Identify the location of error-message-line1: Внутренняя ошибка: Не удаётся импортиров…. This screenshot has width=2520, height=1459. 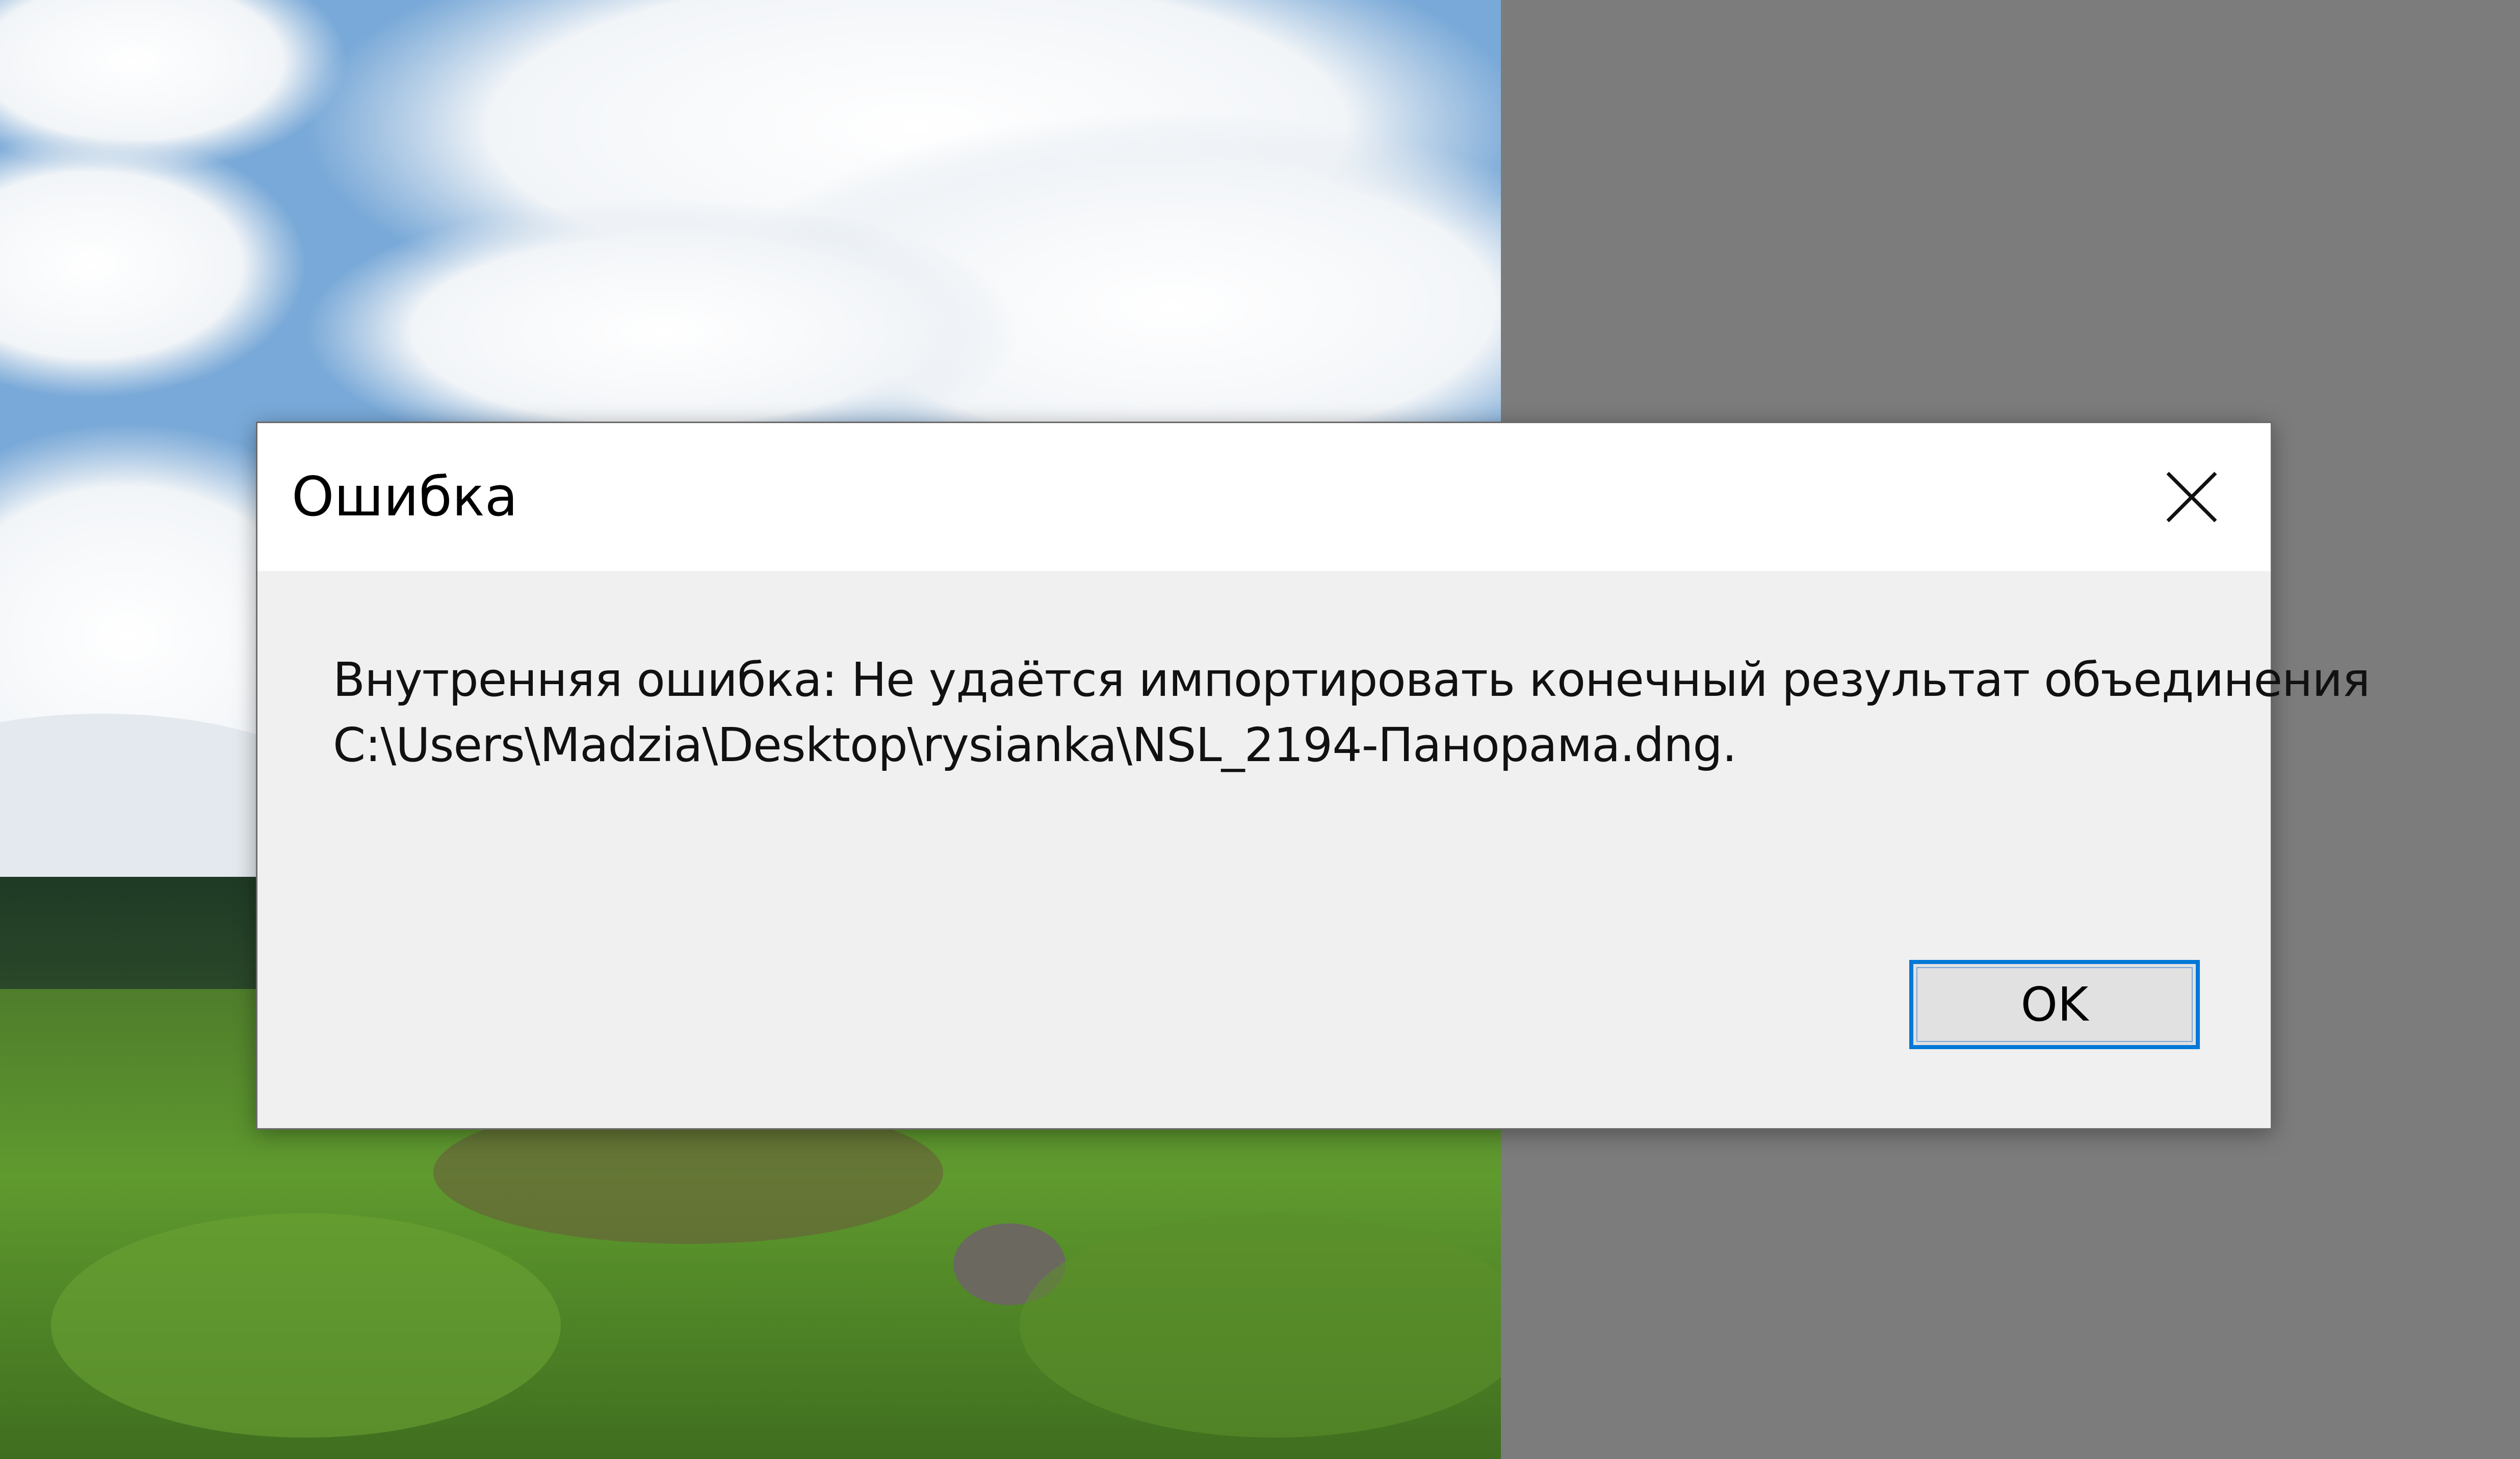
(1351, 680).